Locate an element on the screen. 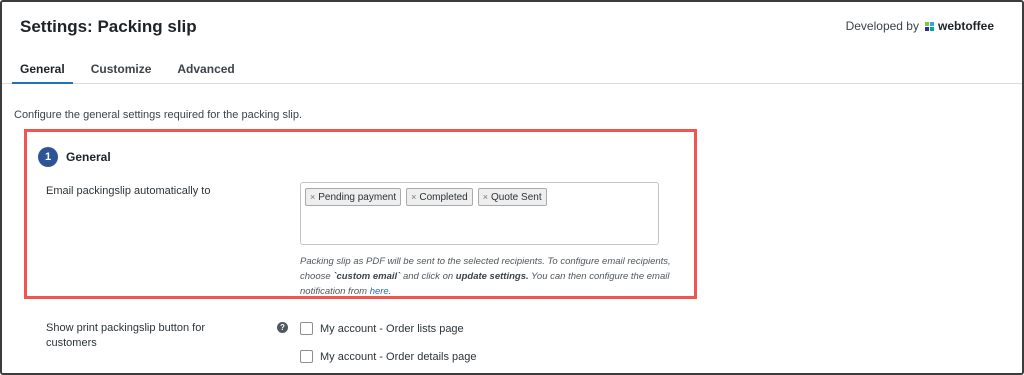  email-packingslip-label: Email packingslip automatically to is located at coordinates (128, 191).